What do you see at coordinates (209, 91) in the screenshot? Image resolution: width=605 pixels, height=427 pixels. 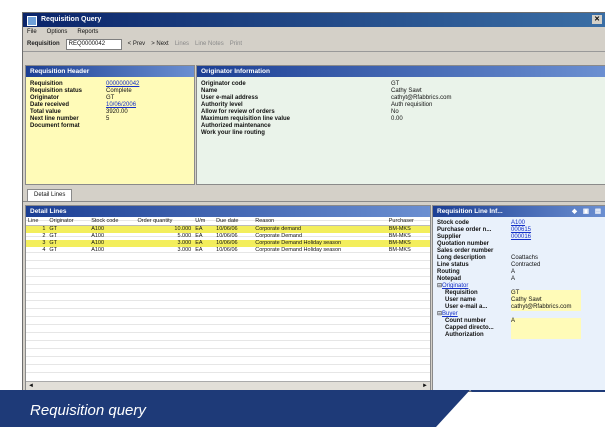 I see `originator-field-label: Name` at bounding box center [209, 91].